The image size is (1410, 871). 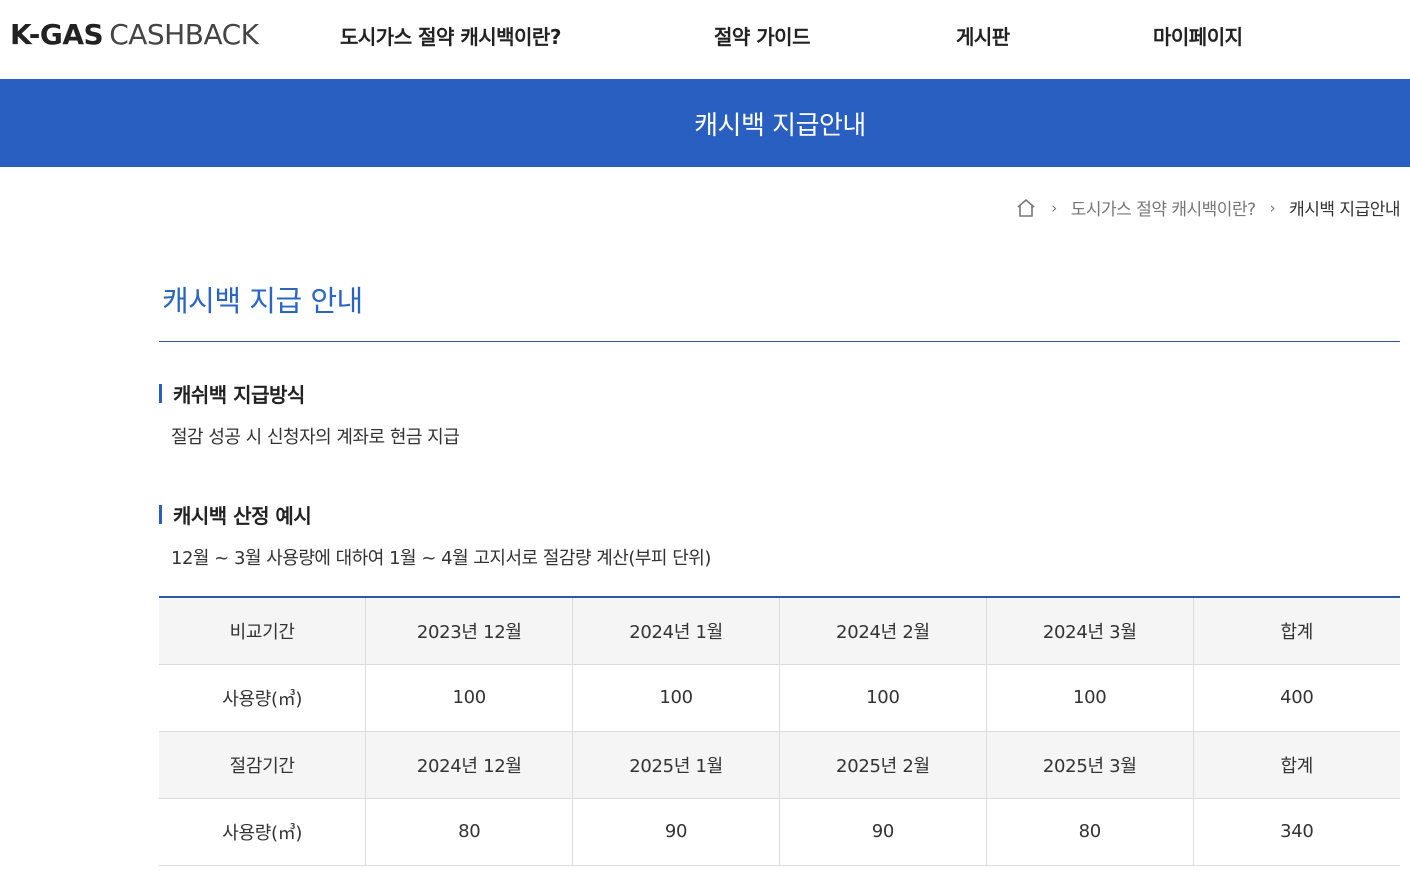 I want to click on section-heading-calculation-example: 캐시백 산정 예시, so click(x=235, y=514).